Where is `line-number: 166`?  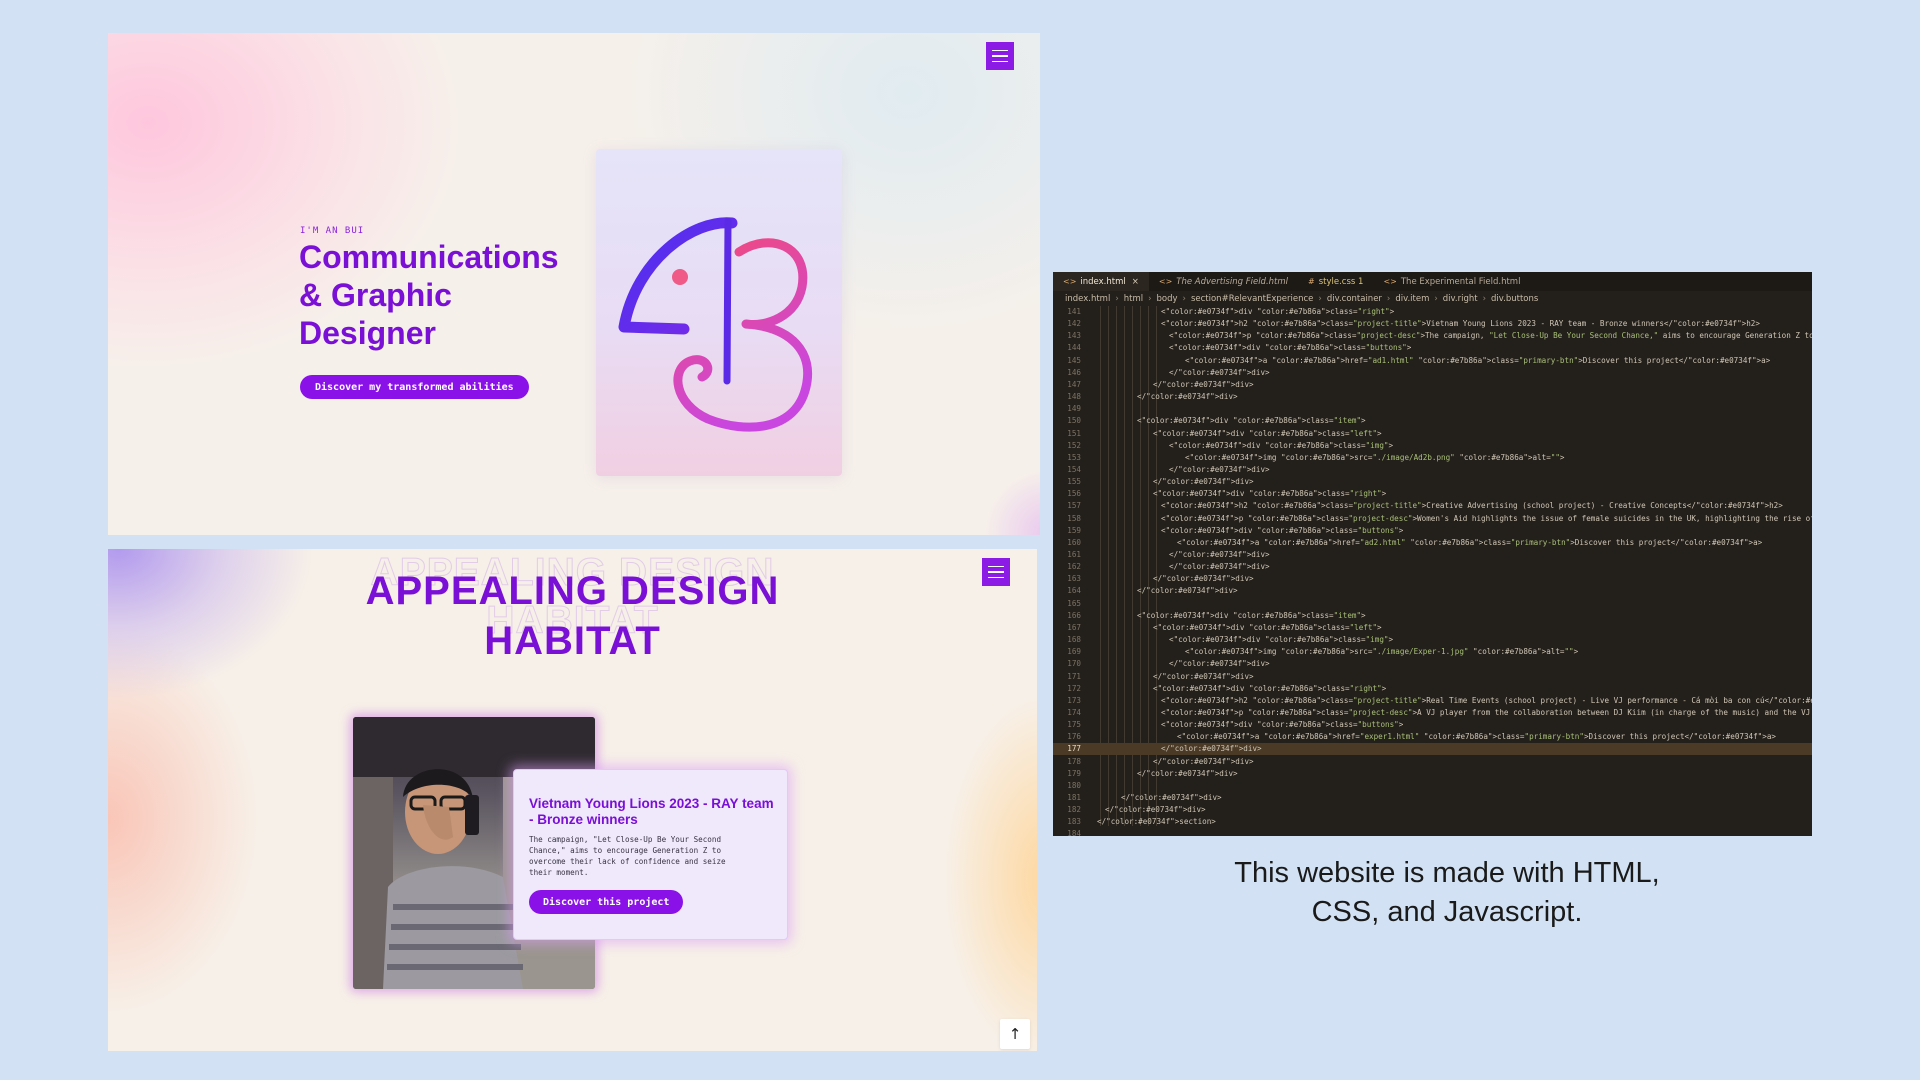
line-number: 166 is located at coordinates (1074, 615).